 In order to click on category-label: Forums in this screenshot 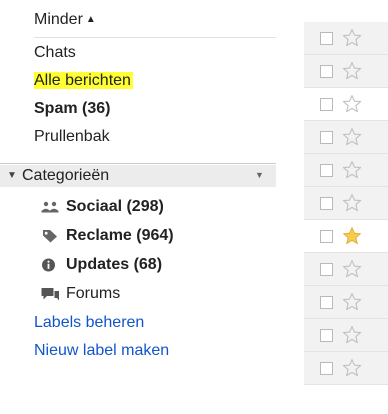, I will do `click(93, 293)`.